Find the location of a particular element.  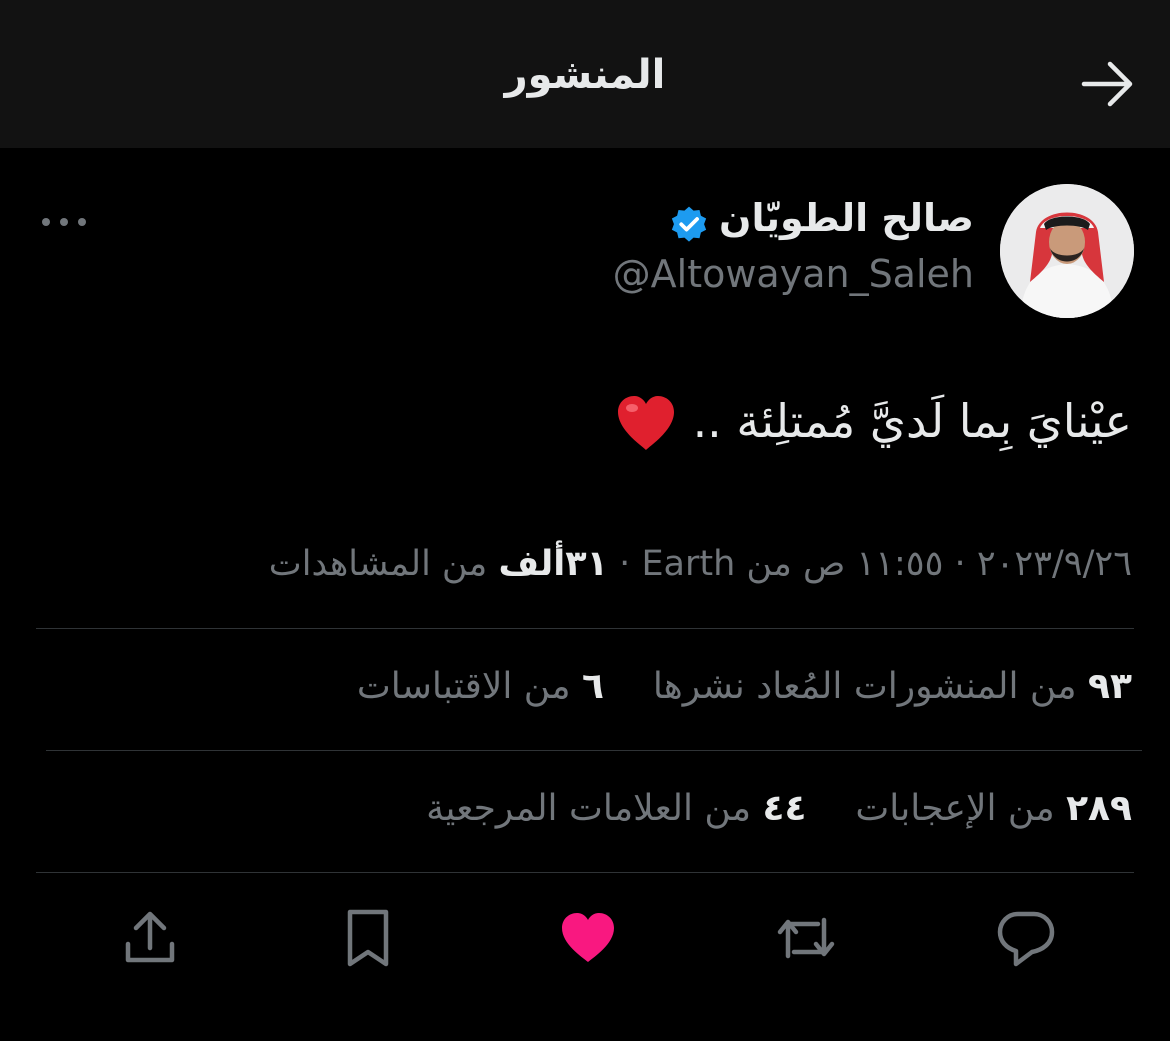

back-button is located at coordinates (1108, 84).